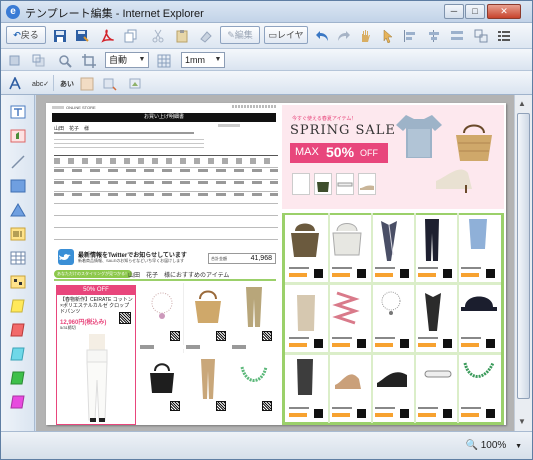 Image resolution: width=533 pixels, height=460 pixels. I want to click on scissors-icon, so click(158, 36).